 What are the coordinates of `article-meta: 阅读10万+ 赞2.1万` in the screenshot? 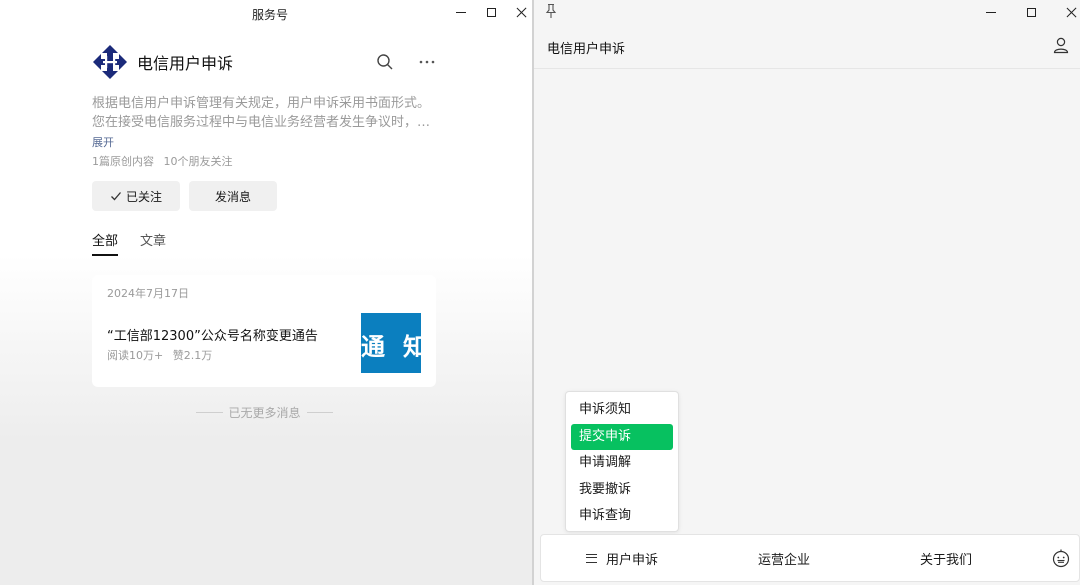 It's located at (159, 355).